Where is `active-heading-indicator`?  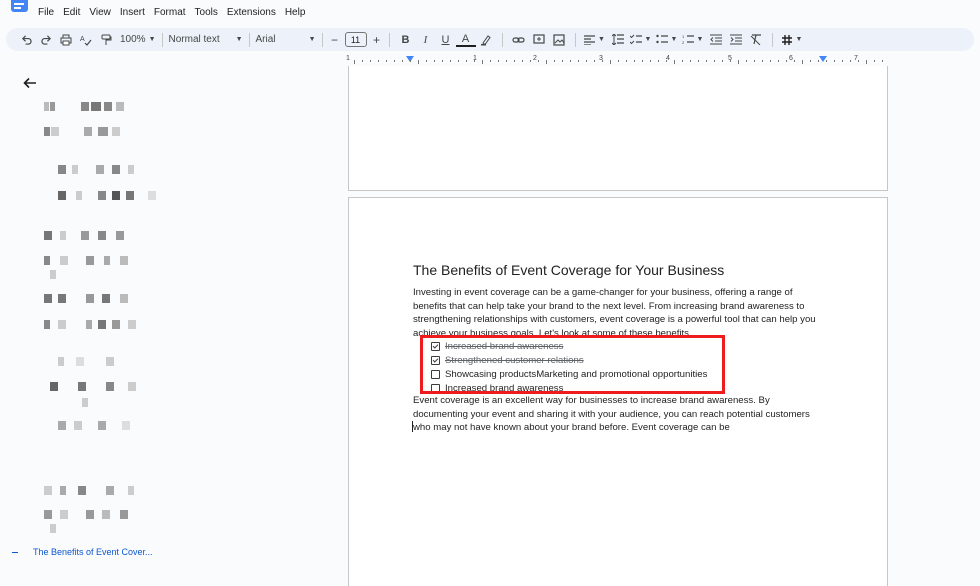 active-heading-indicator is located at coordinates (15, 552).